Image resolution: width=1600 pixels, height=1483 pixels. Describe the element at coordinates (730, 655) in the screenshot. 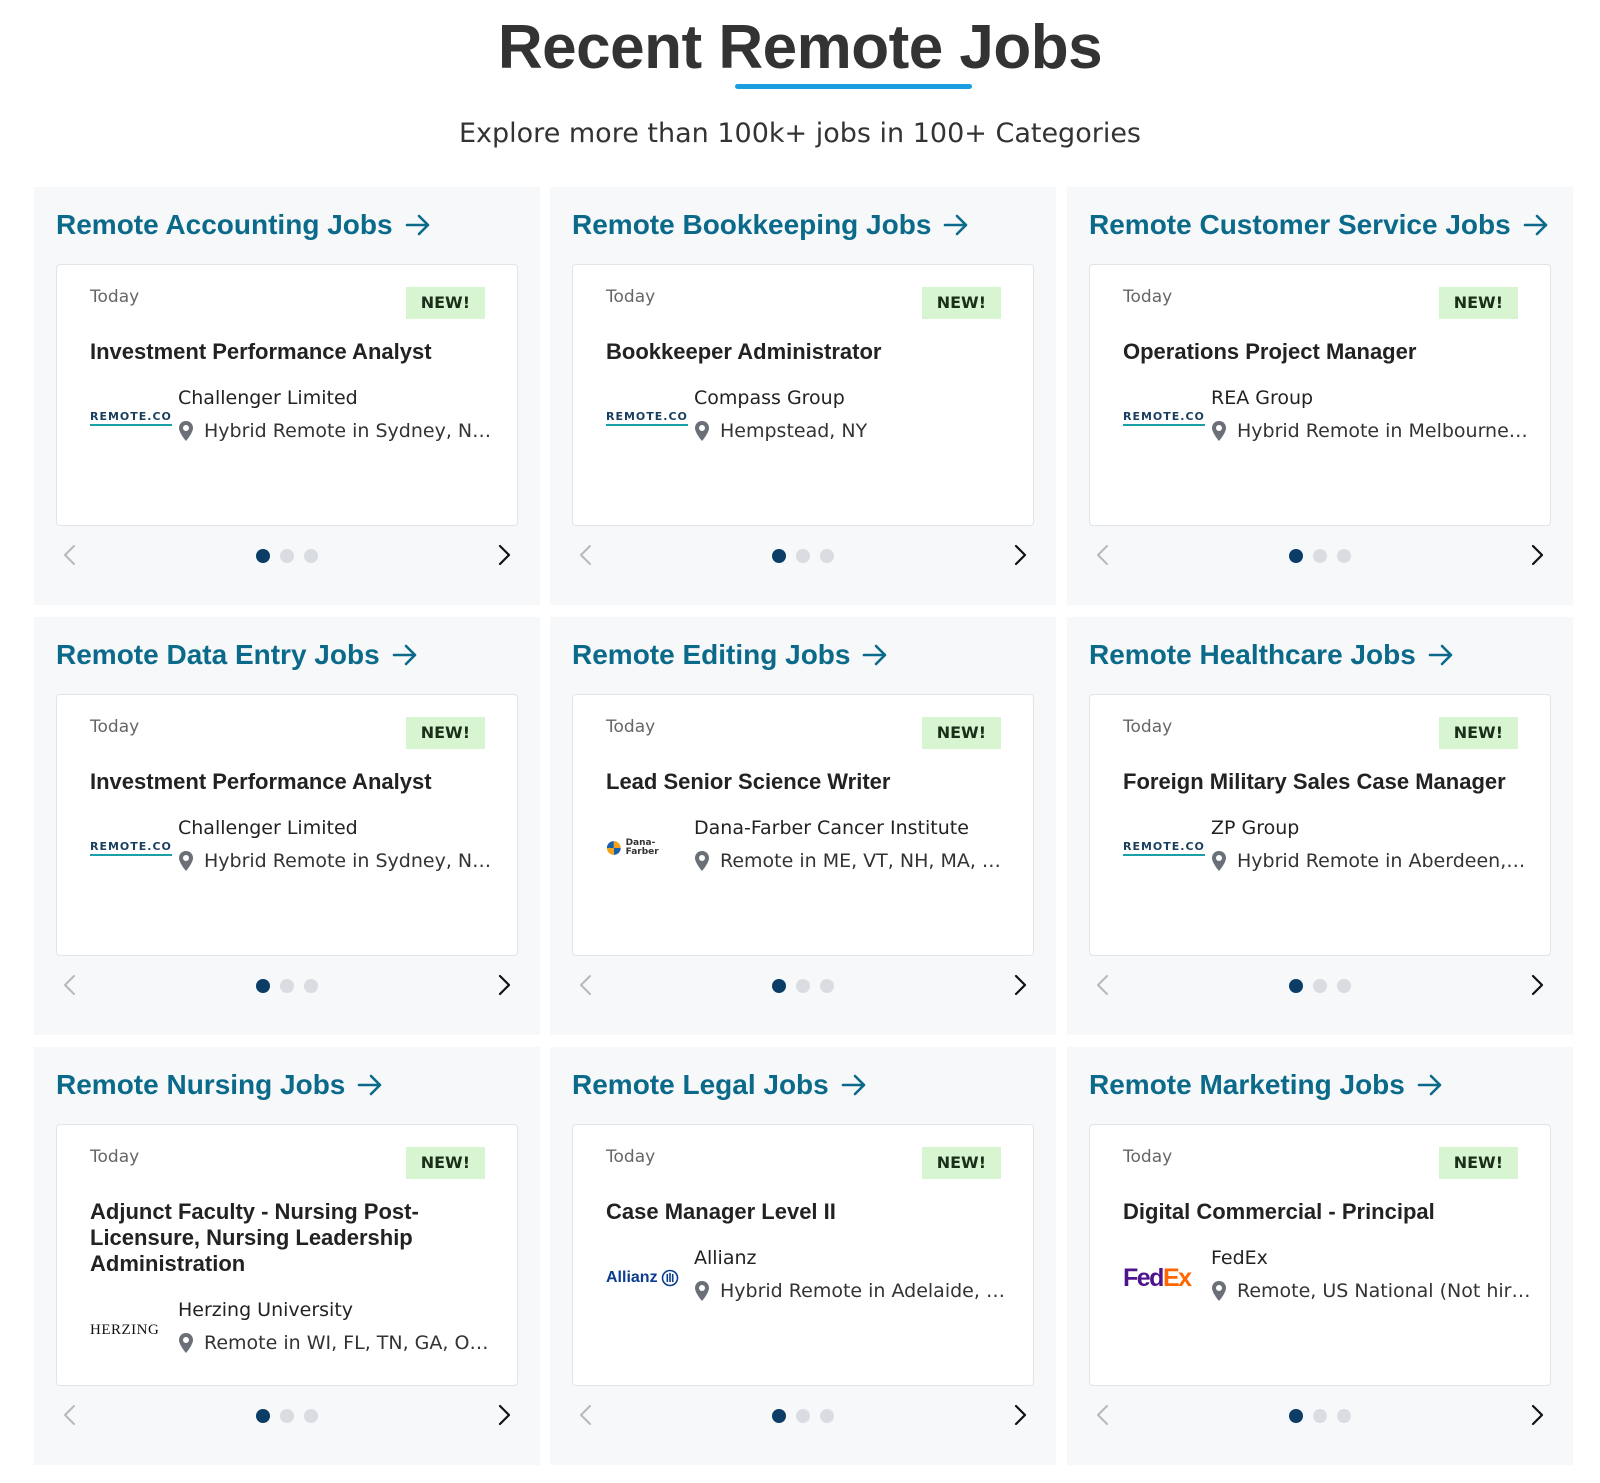

I see `category-link: Remote Editing Jobs` at that location.